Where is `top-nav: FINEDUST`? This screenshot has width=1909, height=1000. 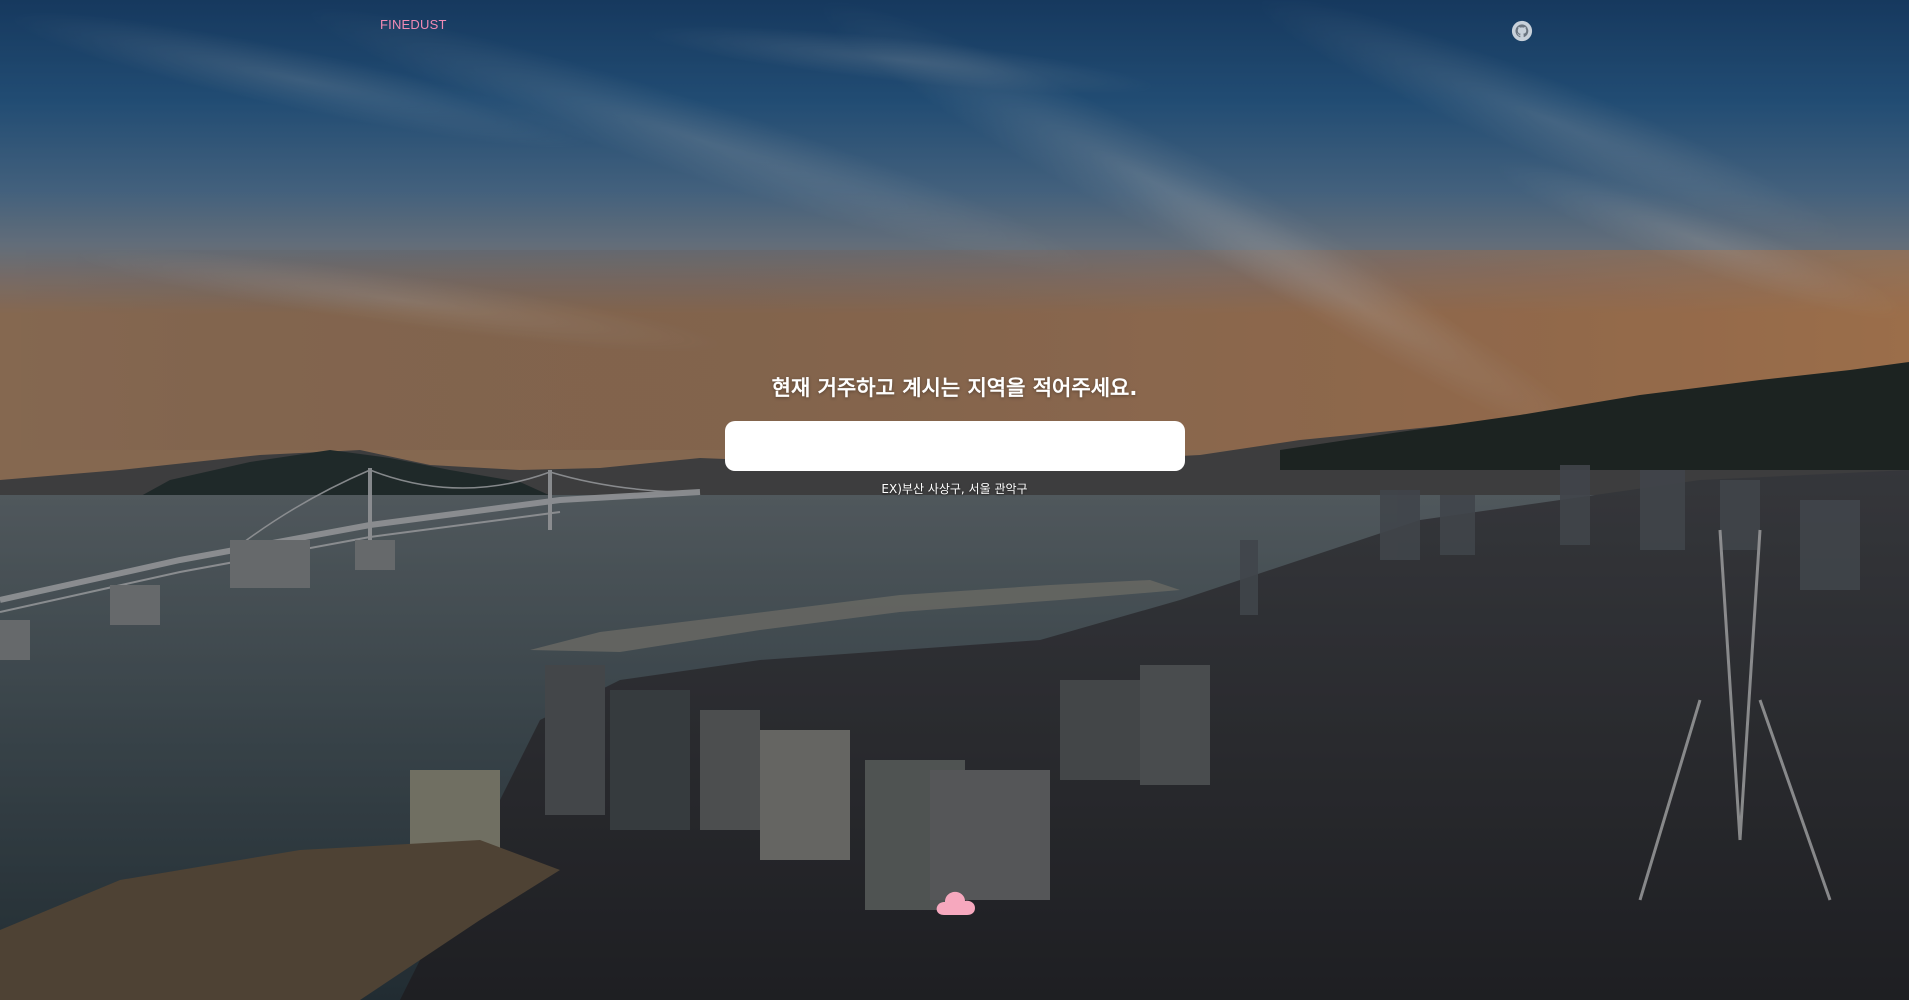
top-nav: FINEDUST is located at coordinates (954, 28).